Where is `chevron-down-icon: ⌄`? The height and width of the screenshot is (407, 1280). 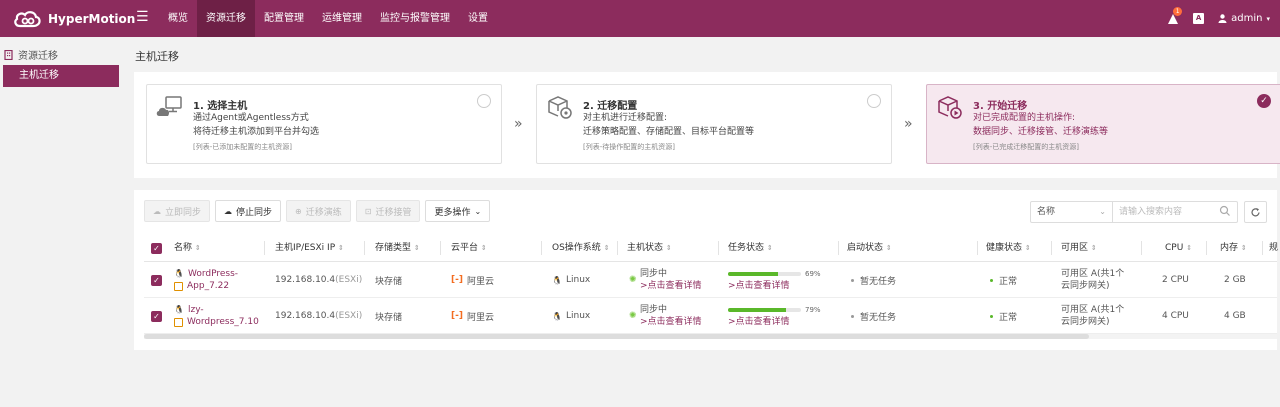 chevron-down-icon: ⌄ is located at coordinates (478, 211).